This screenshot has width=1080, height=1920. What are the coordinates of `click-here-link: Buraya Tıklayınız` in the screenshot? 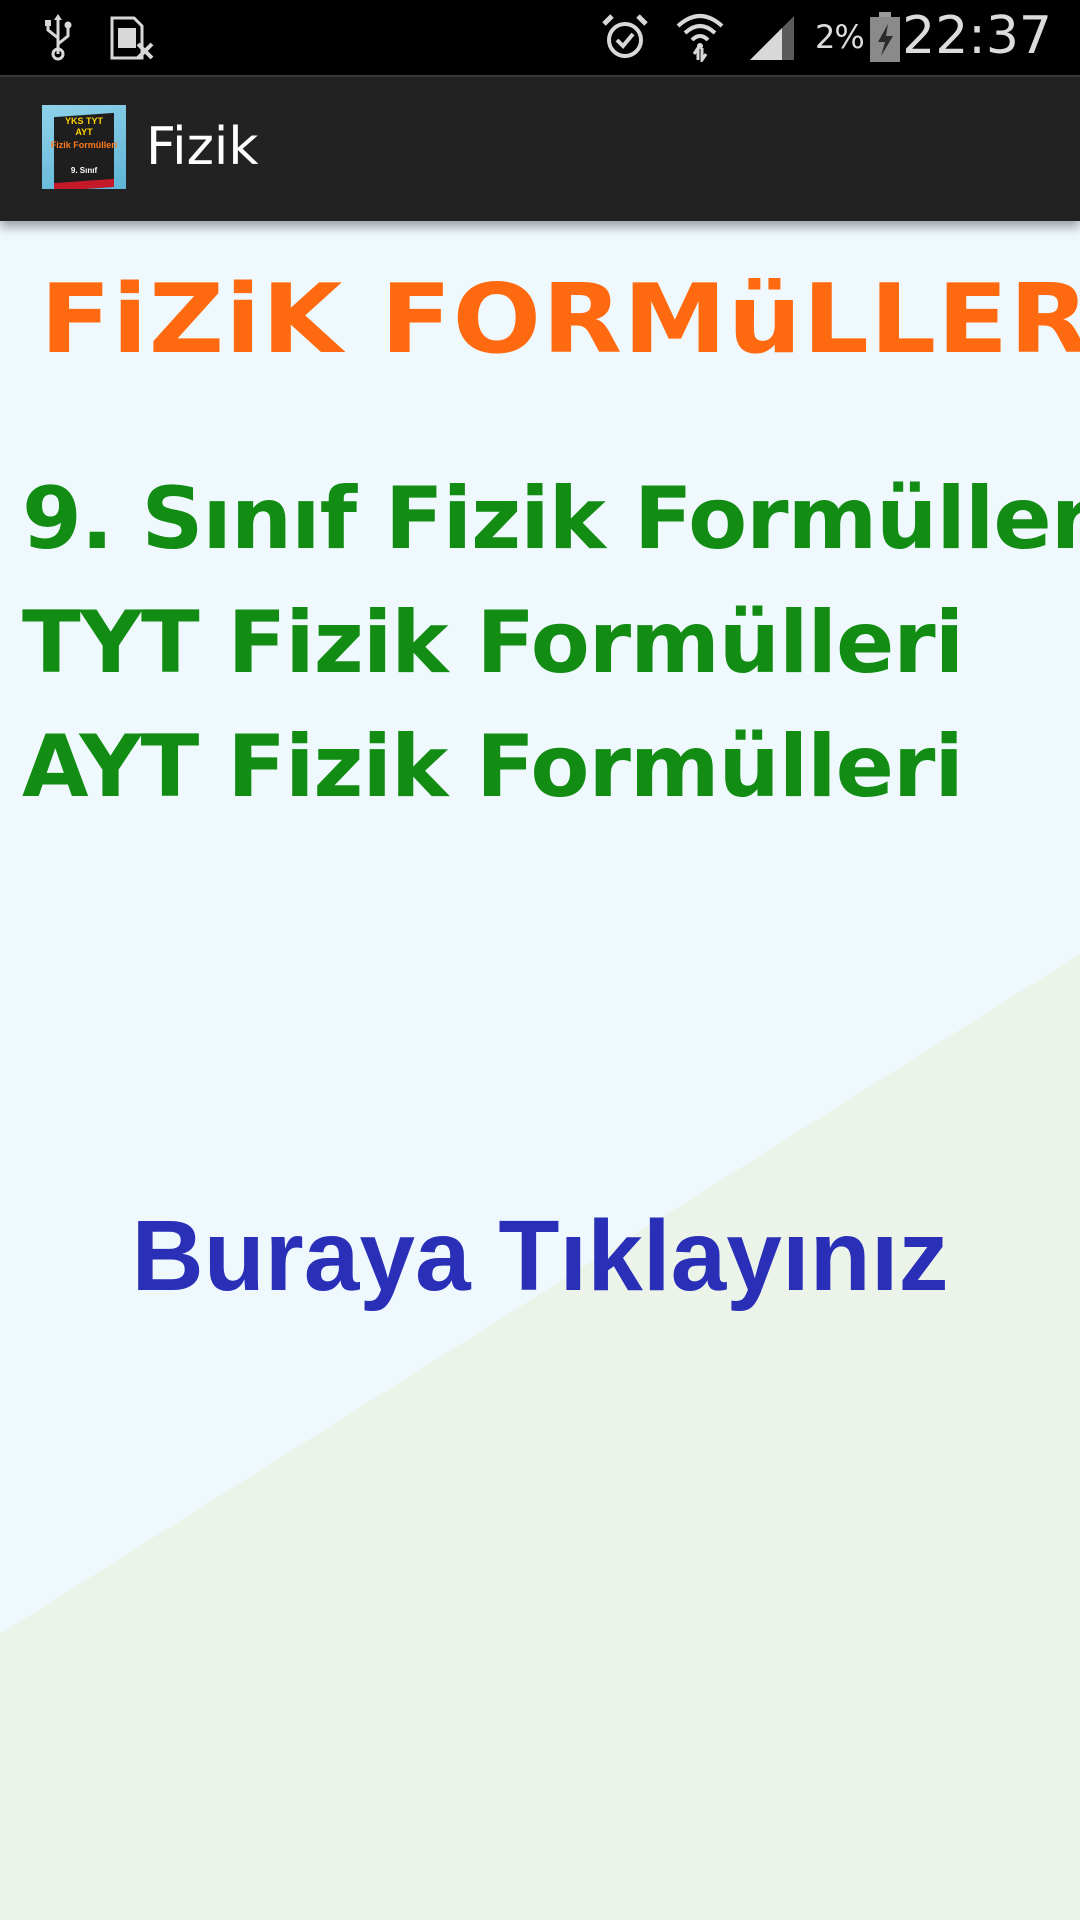 It's located at (540, 1256).